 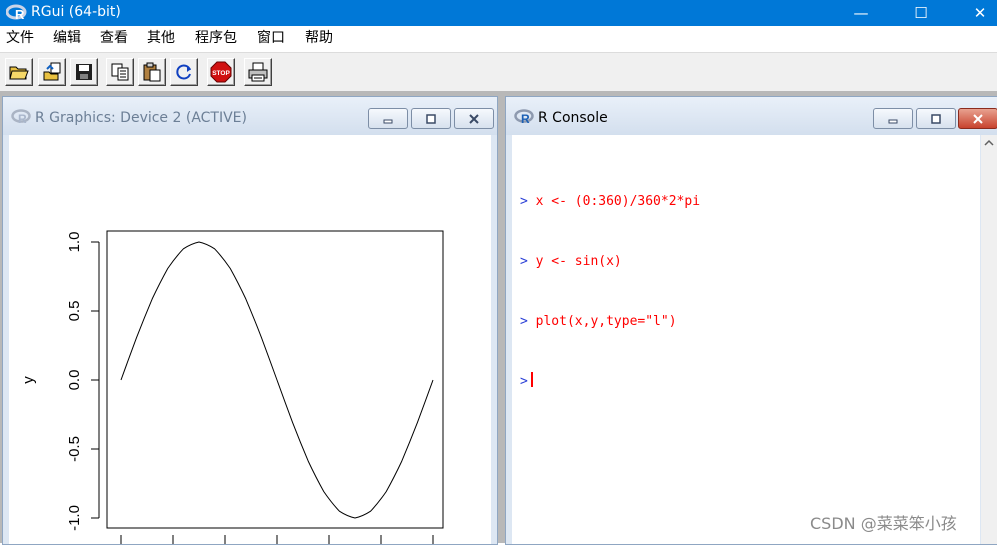 I want to click on copy-icon, so click(x=120, y=72).